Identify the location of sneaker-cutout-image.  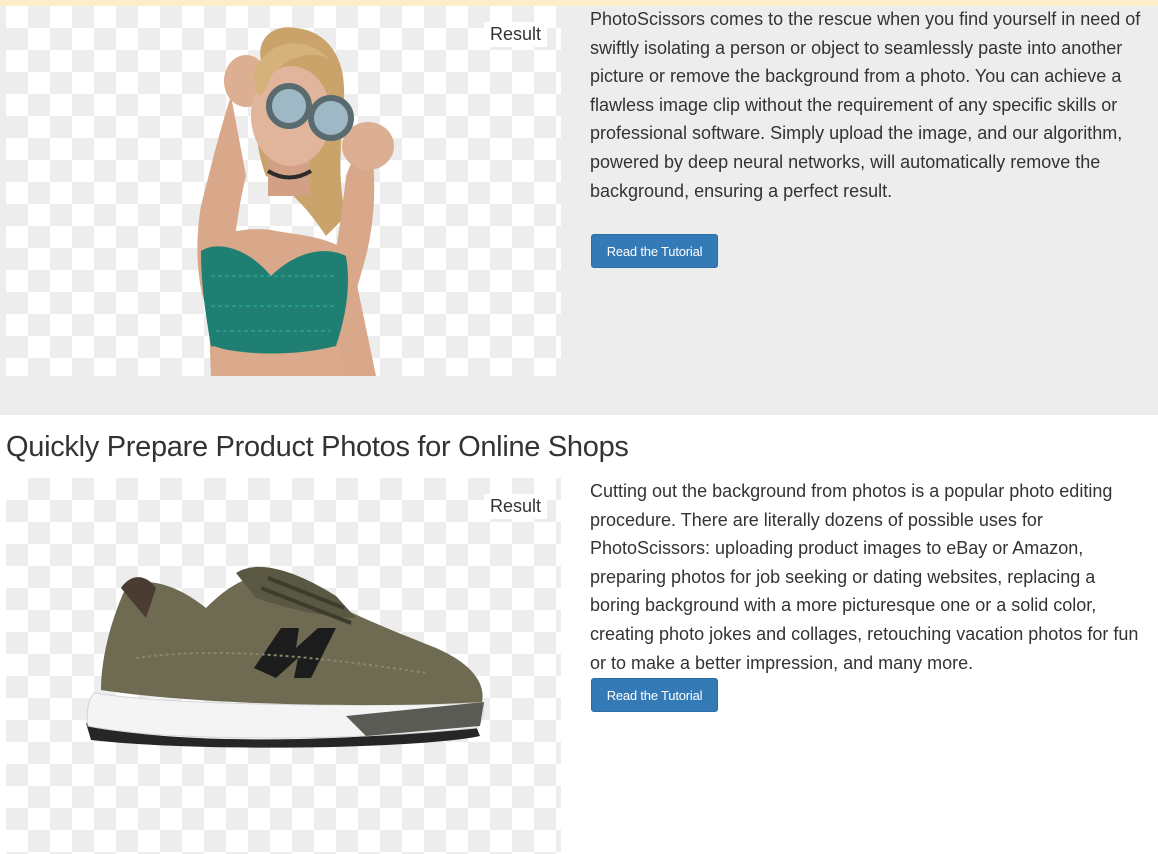
(285, 657).